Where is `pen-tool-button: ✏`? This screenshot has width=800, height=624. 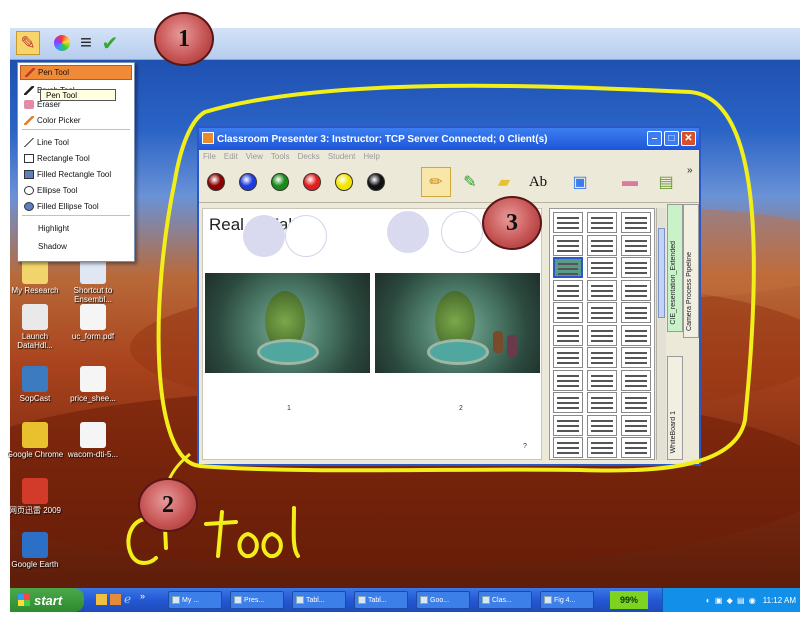 pen-tool-button: ✏ is located at coordinates (436, 182).